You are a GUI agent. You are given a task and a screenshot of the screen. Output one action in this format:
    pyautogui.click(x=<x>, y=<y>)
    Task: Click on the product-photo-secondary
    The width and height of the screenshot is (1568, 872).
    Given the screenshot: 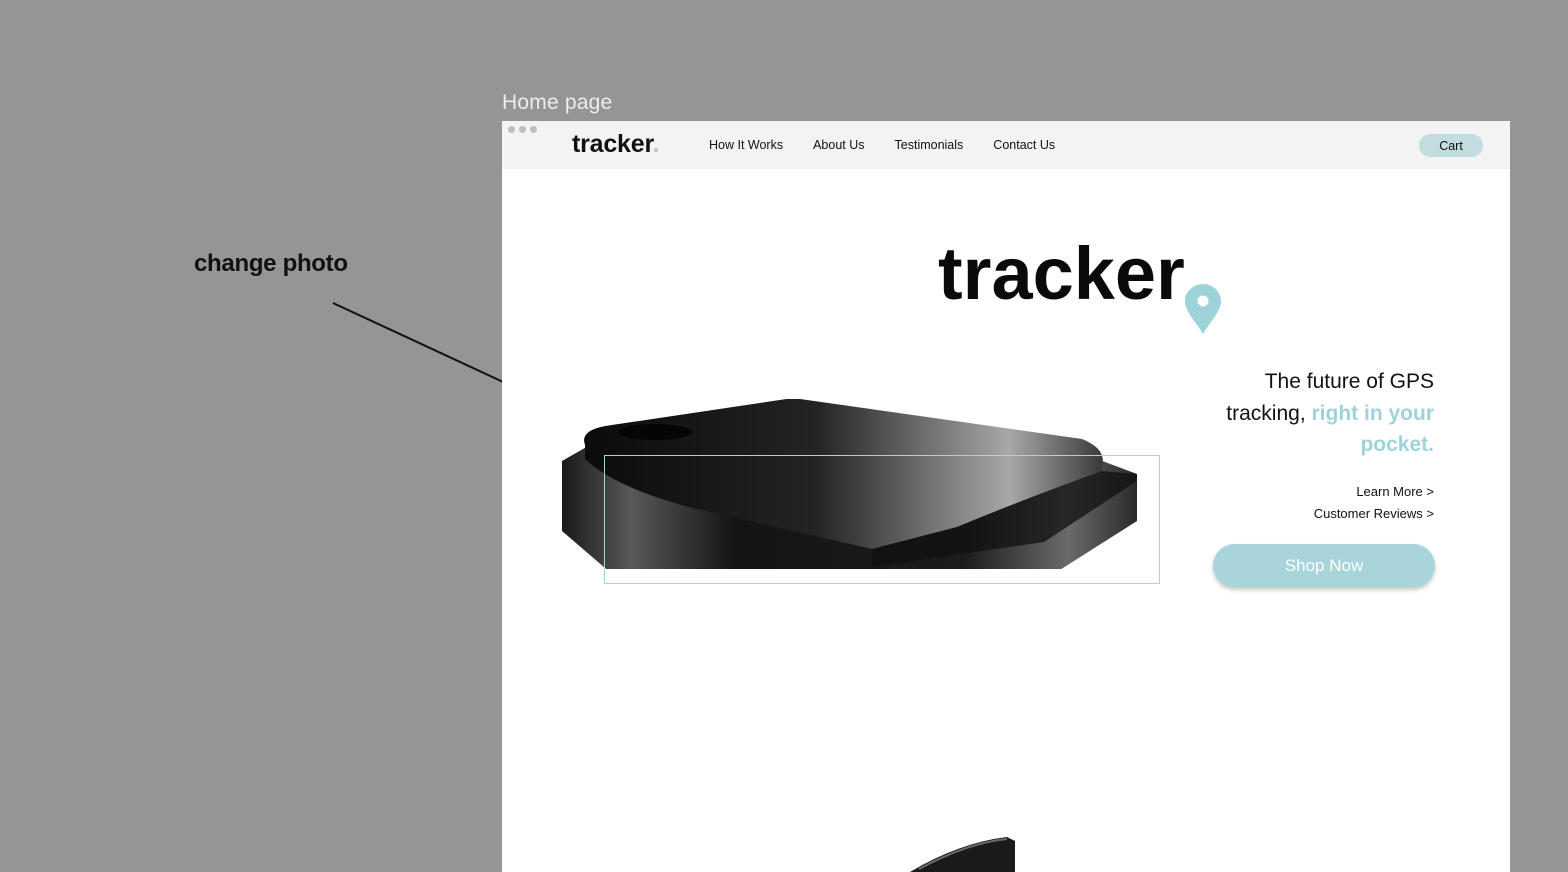 What is the action you would take?
    pyautogui.click(x=962, y=854)
    